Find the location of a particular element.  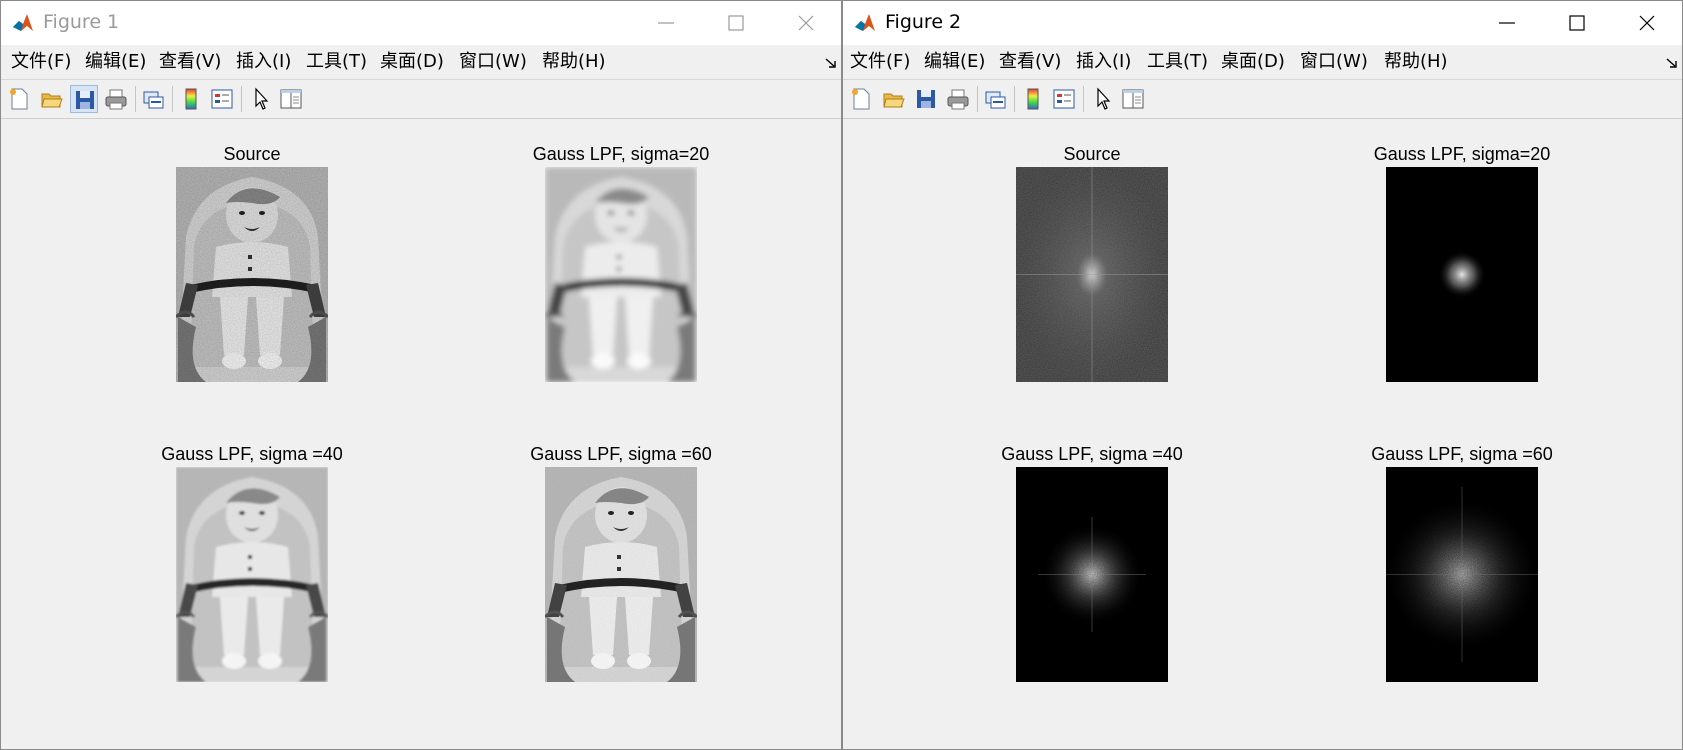

axes-sigma-40: Gauss LPF, sigma =40 is located at coordinates (252, 563).